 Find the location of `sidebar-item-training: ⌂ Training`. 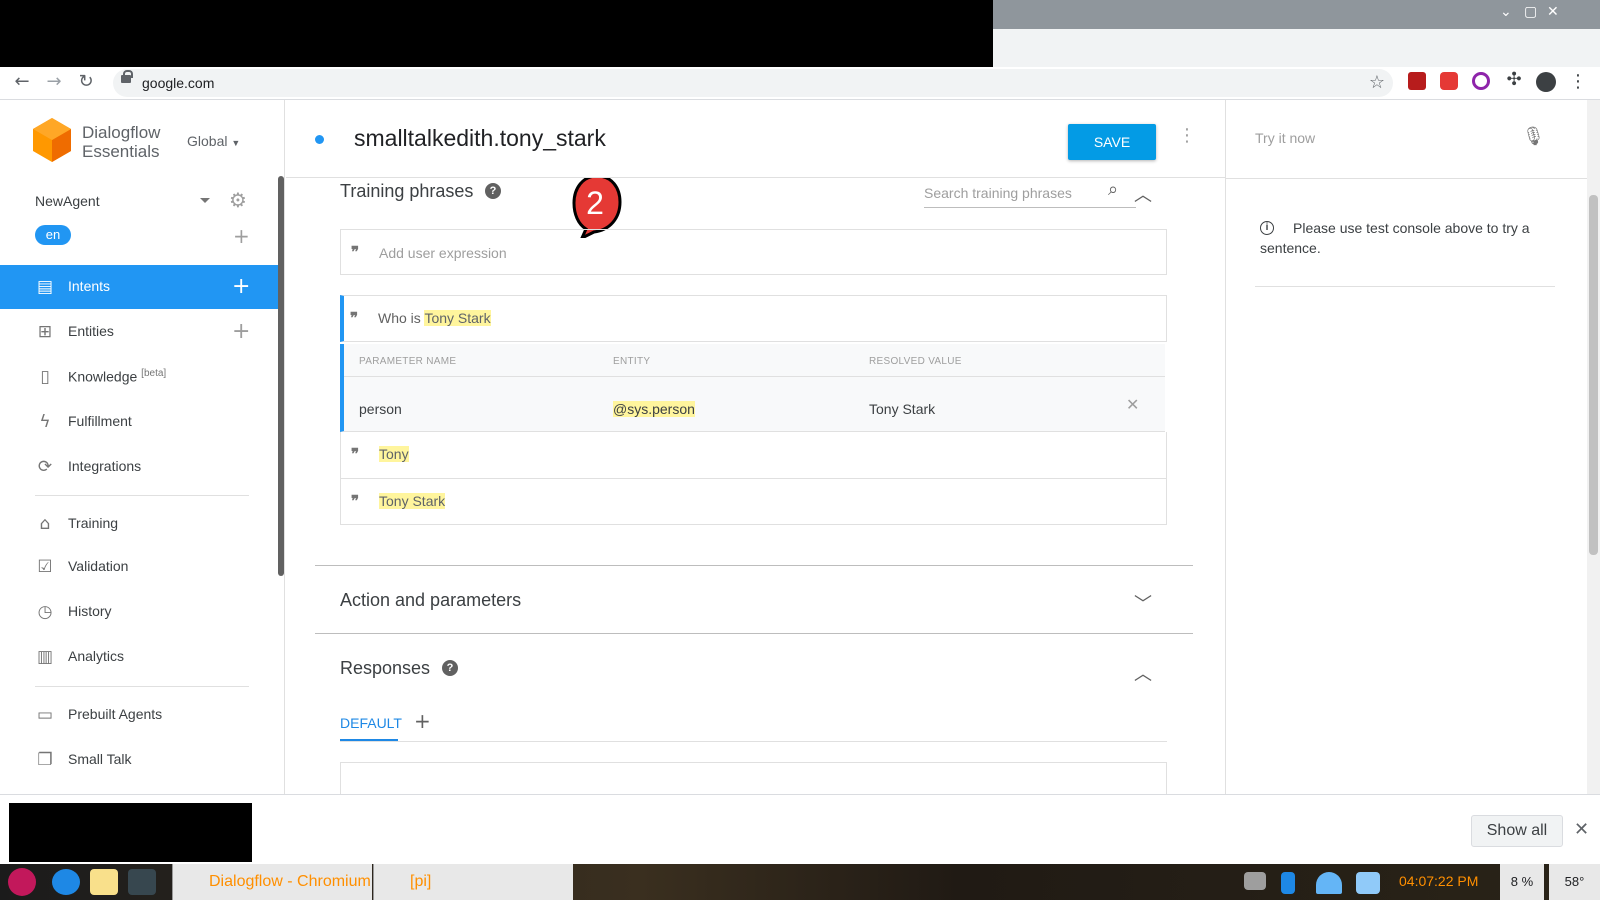

sidebar-item-training: ⌂ Training is located at coordinates (139, 524).